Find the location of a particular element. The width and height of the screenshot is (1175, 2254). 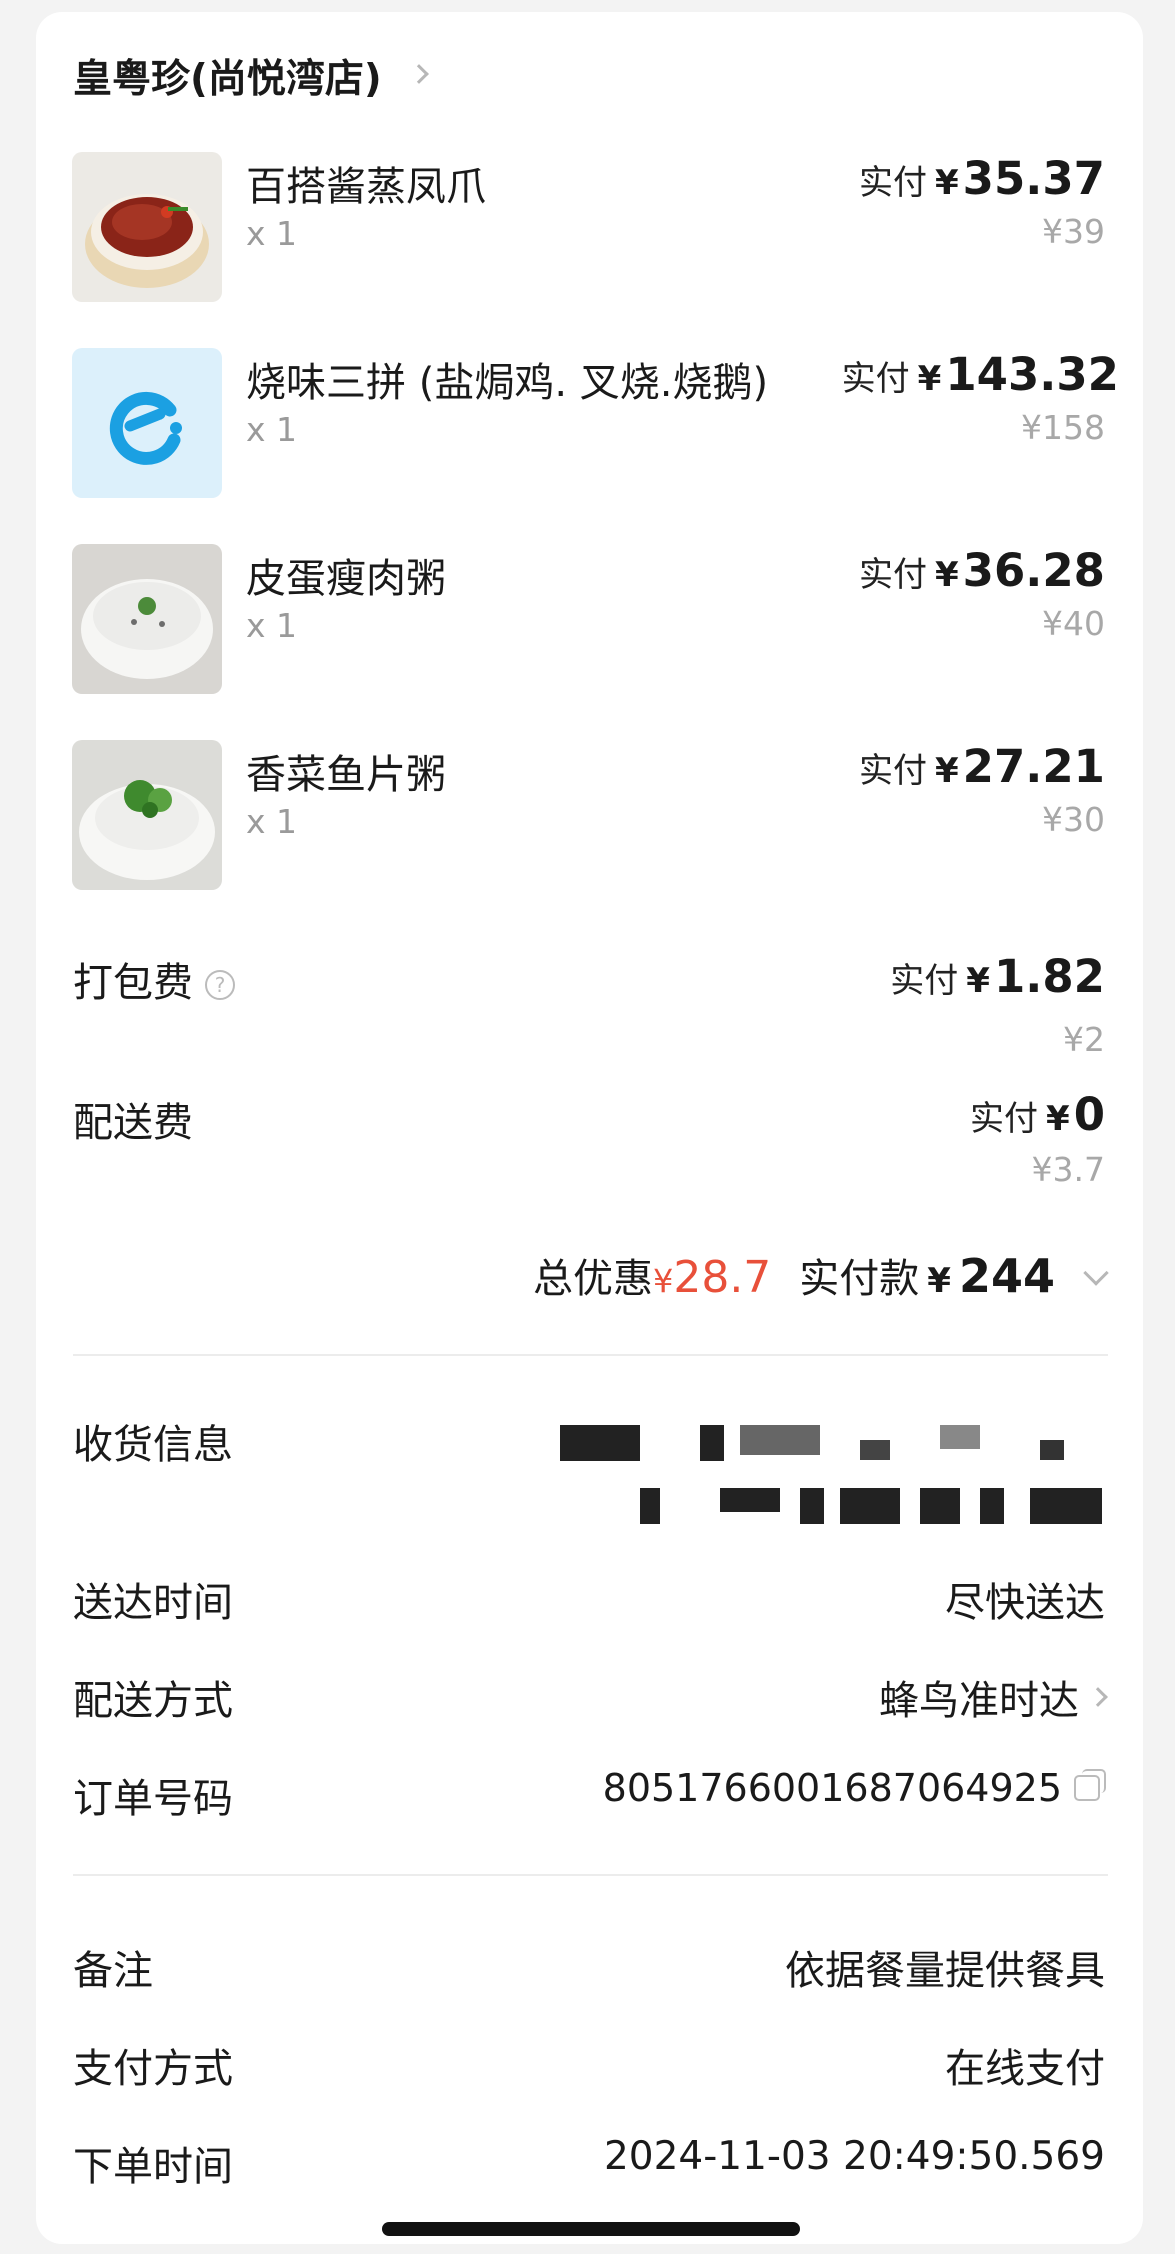

discount-label: 总优惠 is located at coordinates (592, 1279).